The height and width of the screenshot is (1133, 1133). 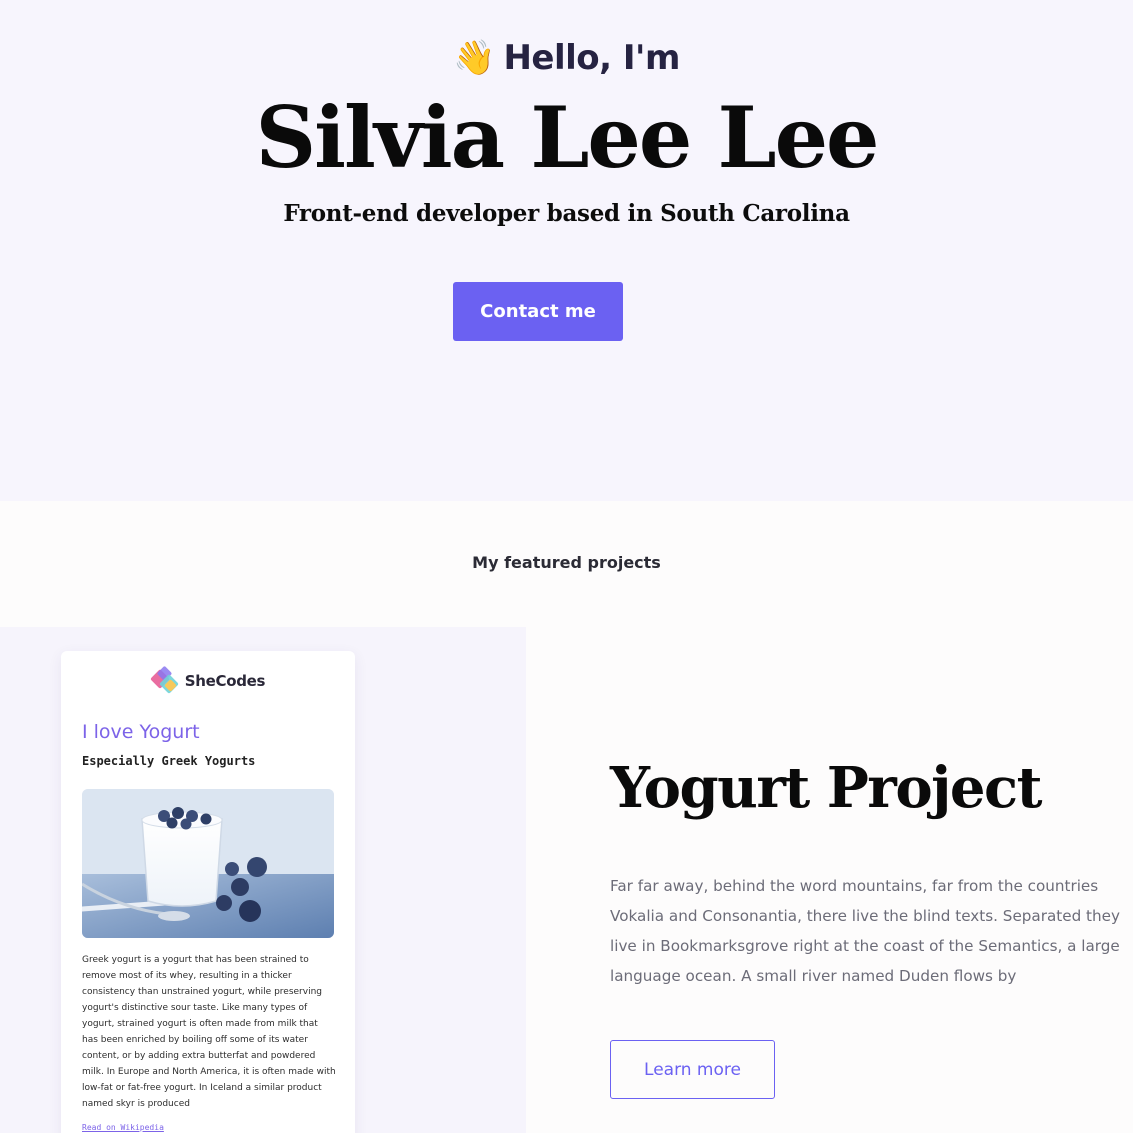 What do you see at coordinates (208, 863) in the screenshot?
I see `yogurt-image` at bounding box center [208, 863].